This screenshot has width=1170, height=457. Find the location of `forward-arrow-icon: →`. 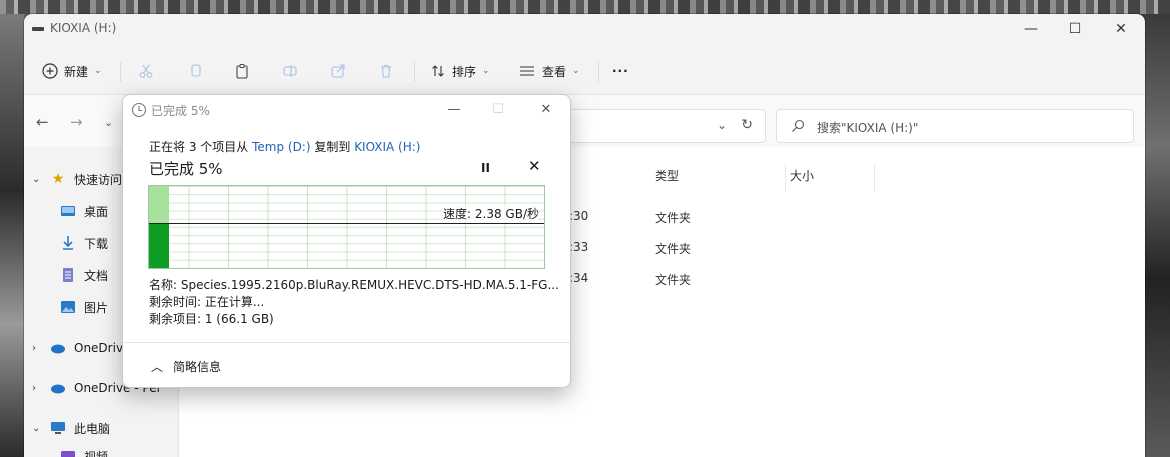

forward-arrow-icon: → is located at coordinates (76, 122).